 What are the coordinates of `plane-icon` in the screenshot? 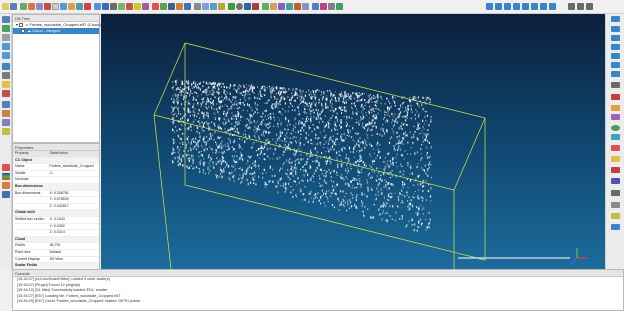 It's located at (231, 6).